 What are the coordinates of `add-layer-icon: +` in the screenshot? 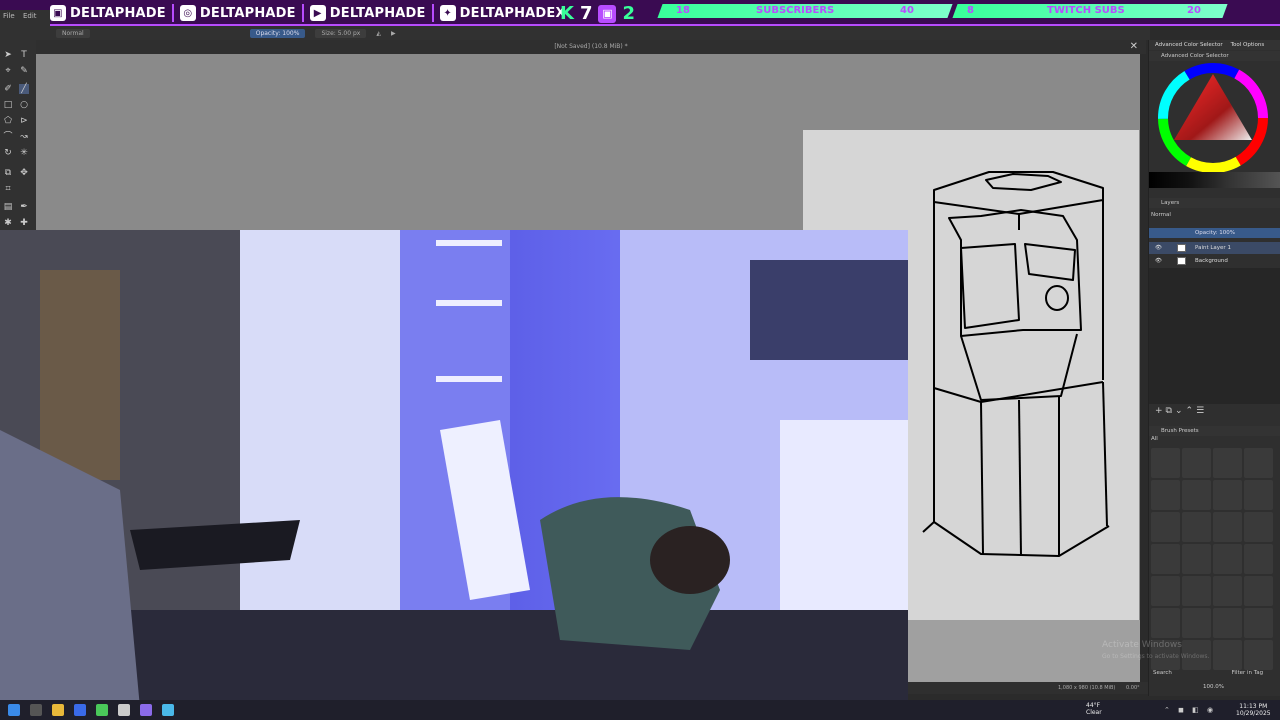 It's located at (1160, 411).